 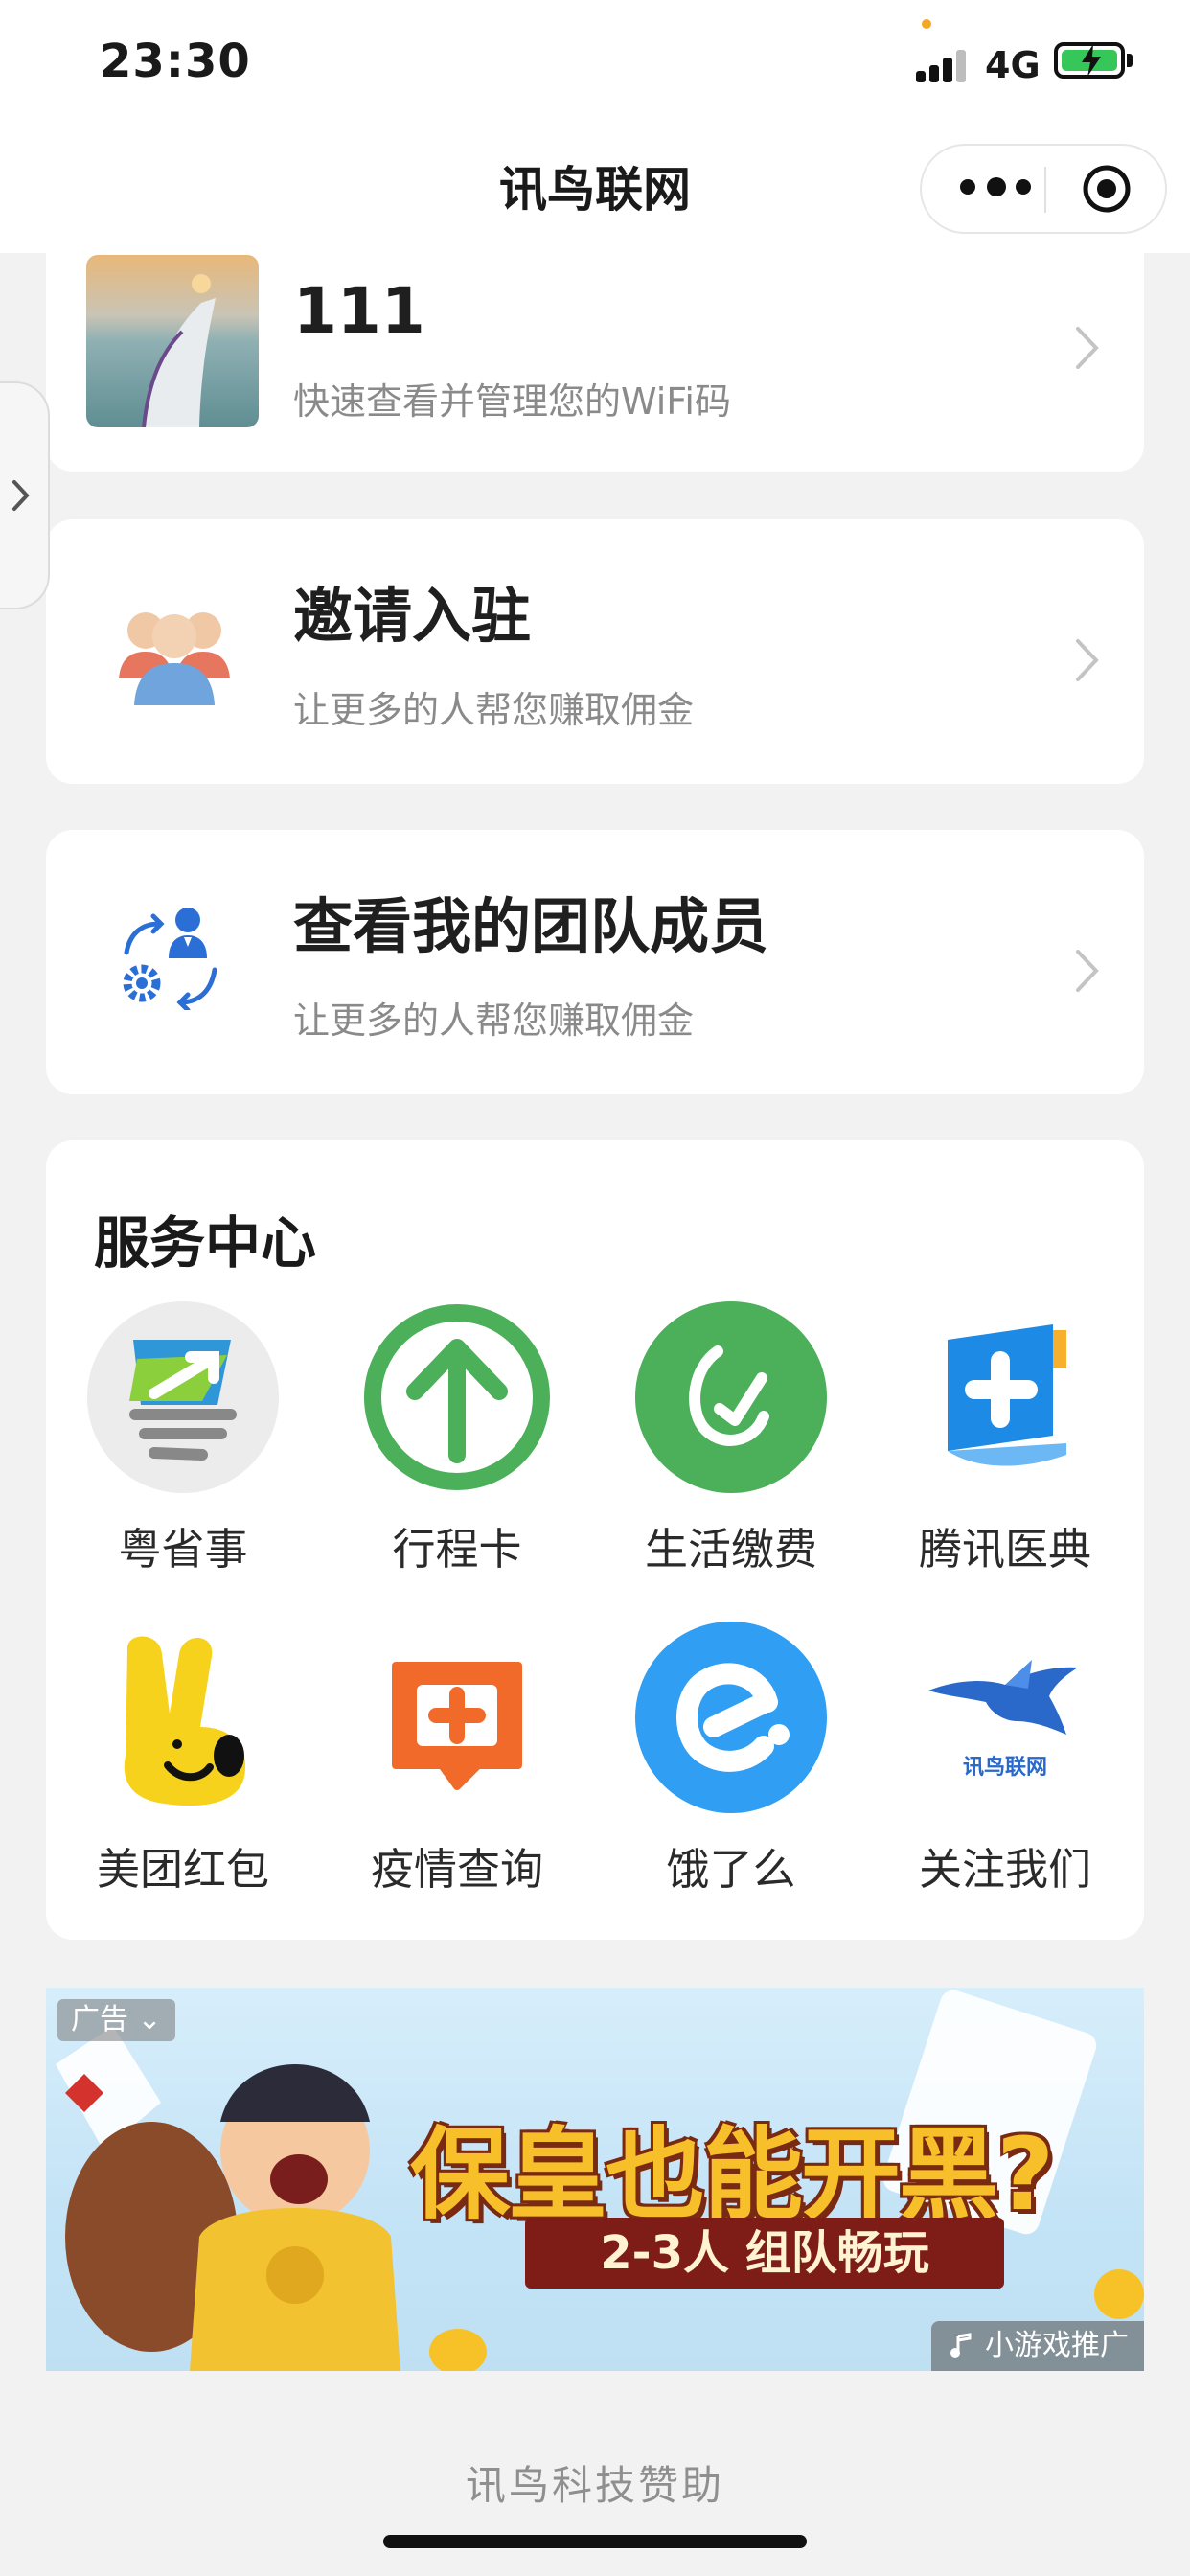 What do you see at coordinates (731, 1717) in the screenshot?
I see `eleme-icon` at bounding box center [731, 1717].